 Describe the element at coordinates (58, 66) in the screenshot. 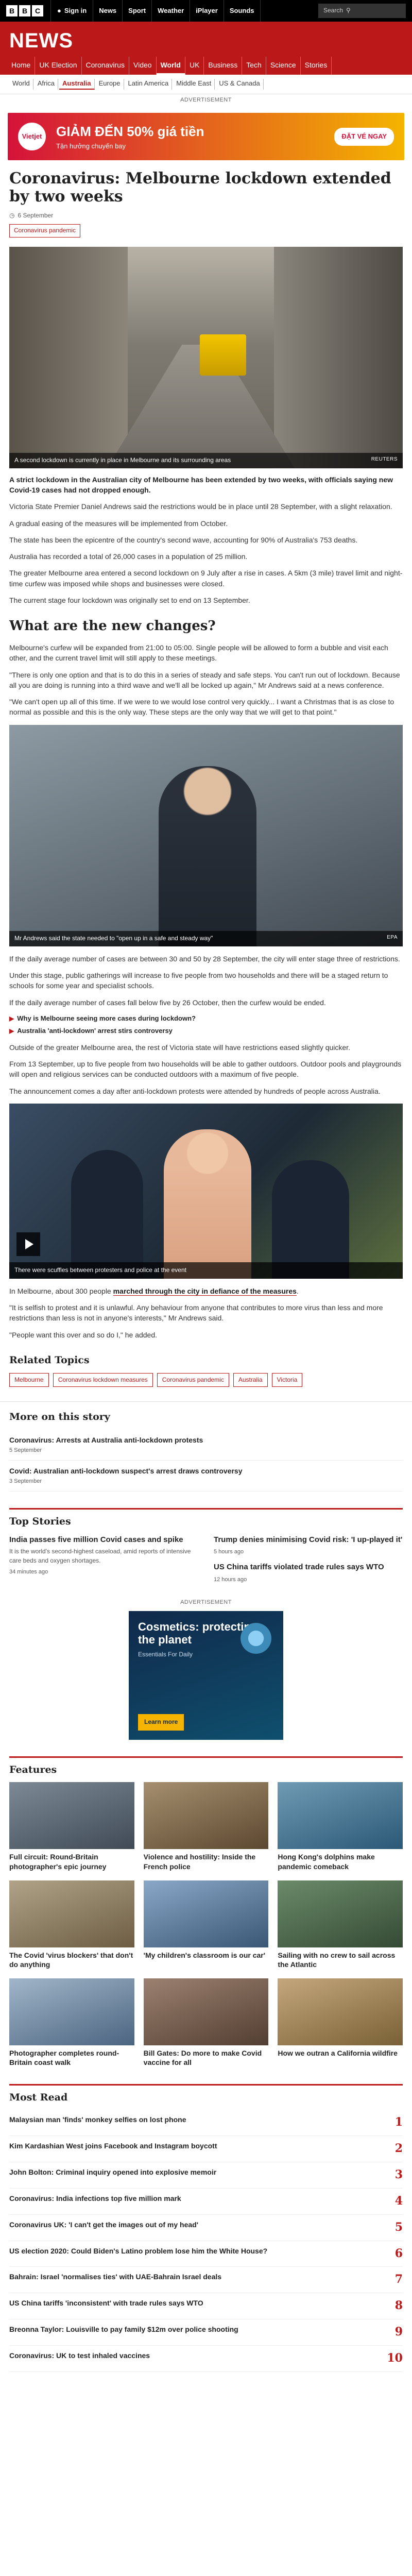

I see `news-nav-uk-election: UK Election` at that location.